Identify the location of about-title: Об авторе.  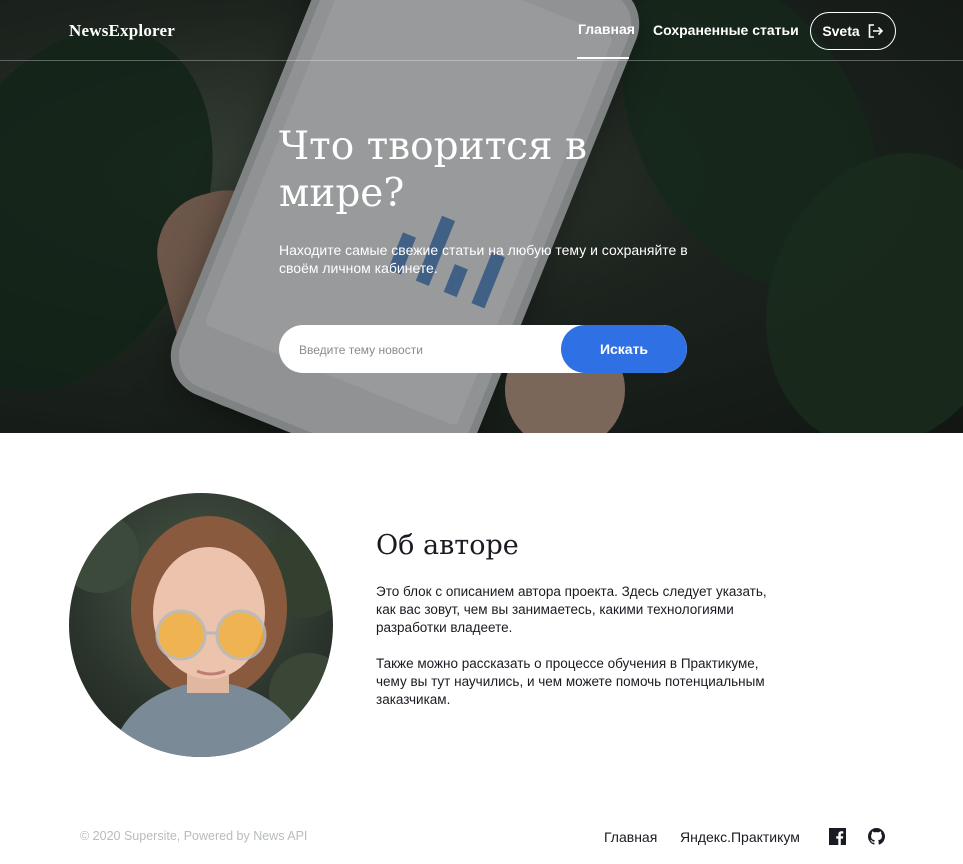
(447, 545).